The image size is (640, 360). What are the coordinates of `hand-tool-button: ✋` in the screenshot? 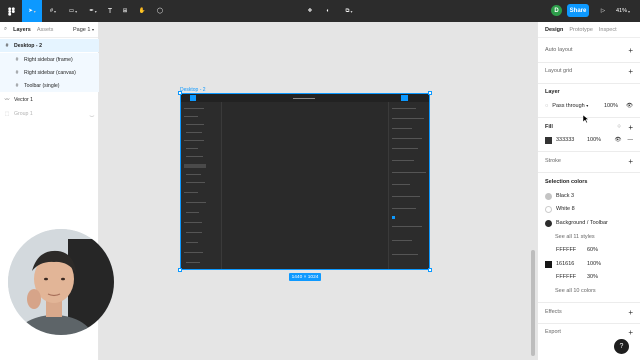 It's located at (142, 11).